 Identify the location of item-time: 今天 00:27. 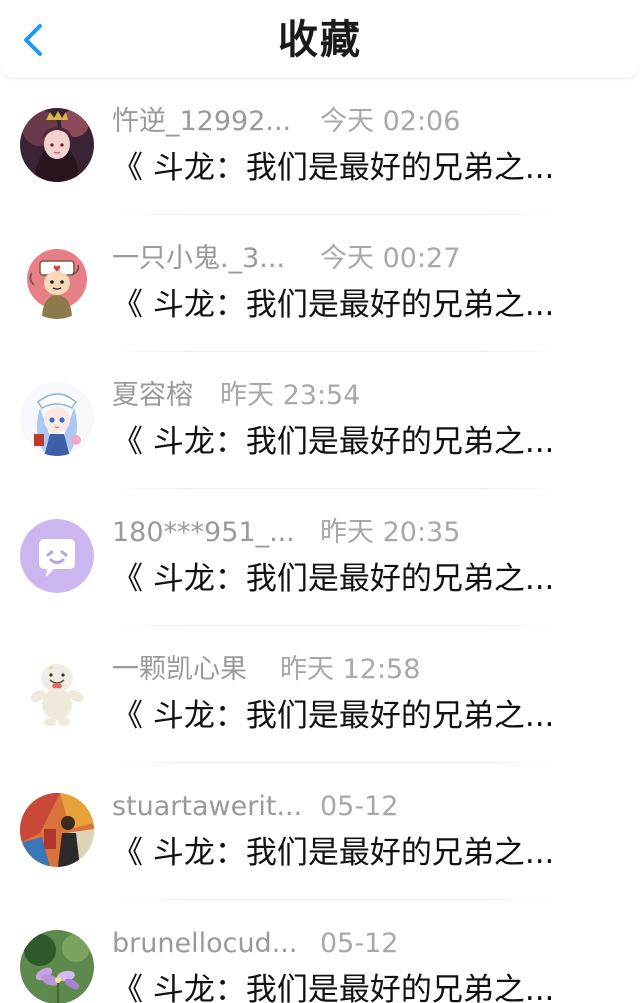
(390, 258).